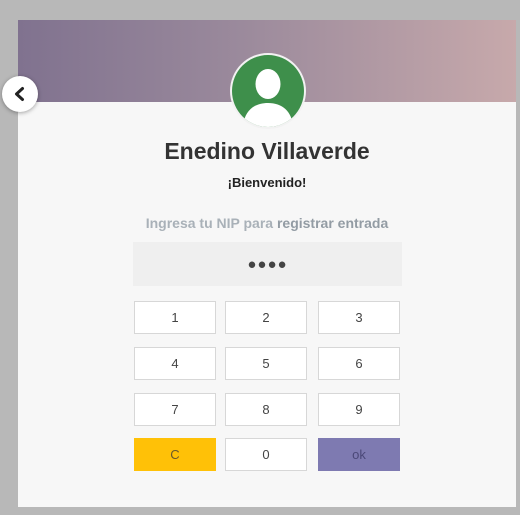  I want to click on key-8: 8, so click(266, 409).